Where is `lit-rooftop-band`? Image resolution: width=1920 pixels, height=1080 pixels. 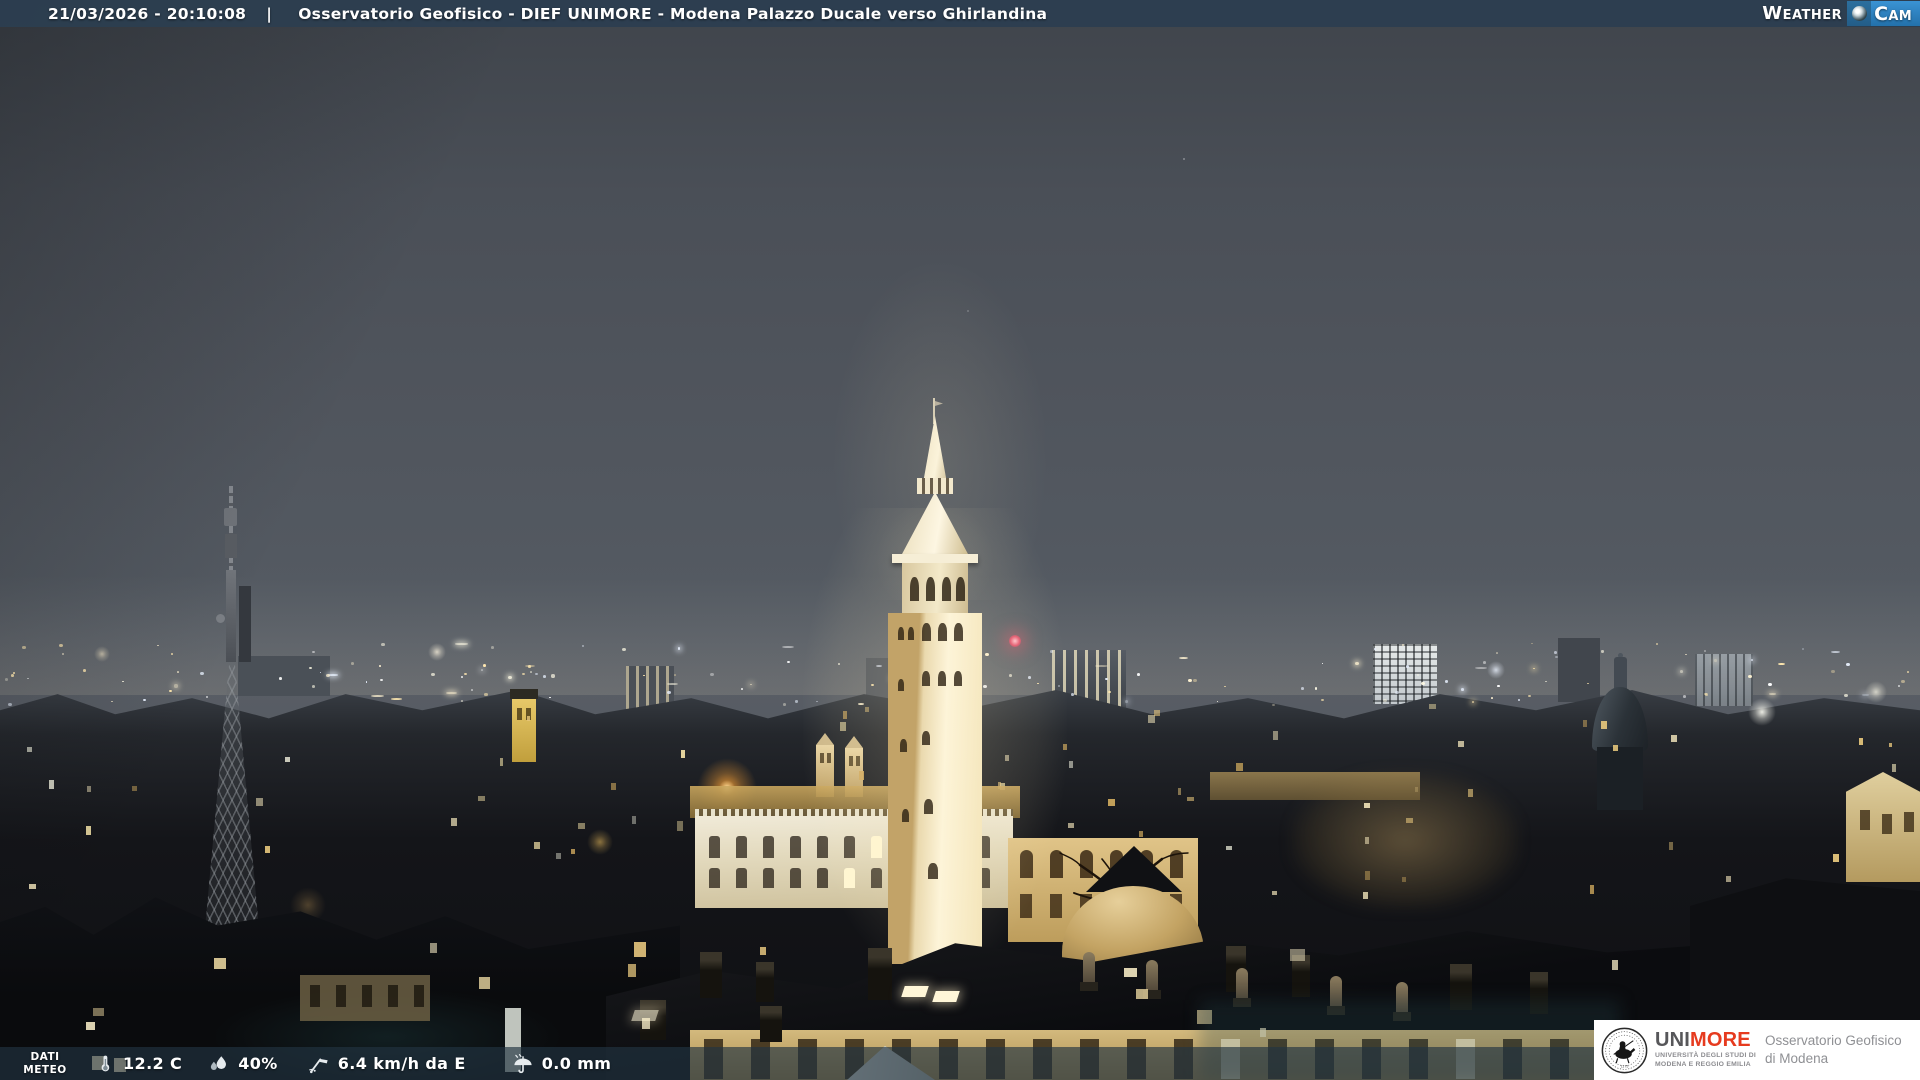 lit-rooftop-band is located at coordinates (1315, 786).